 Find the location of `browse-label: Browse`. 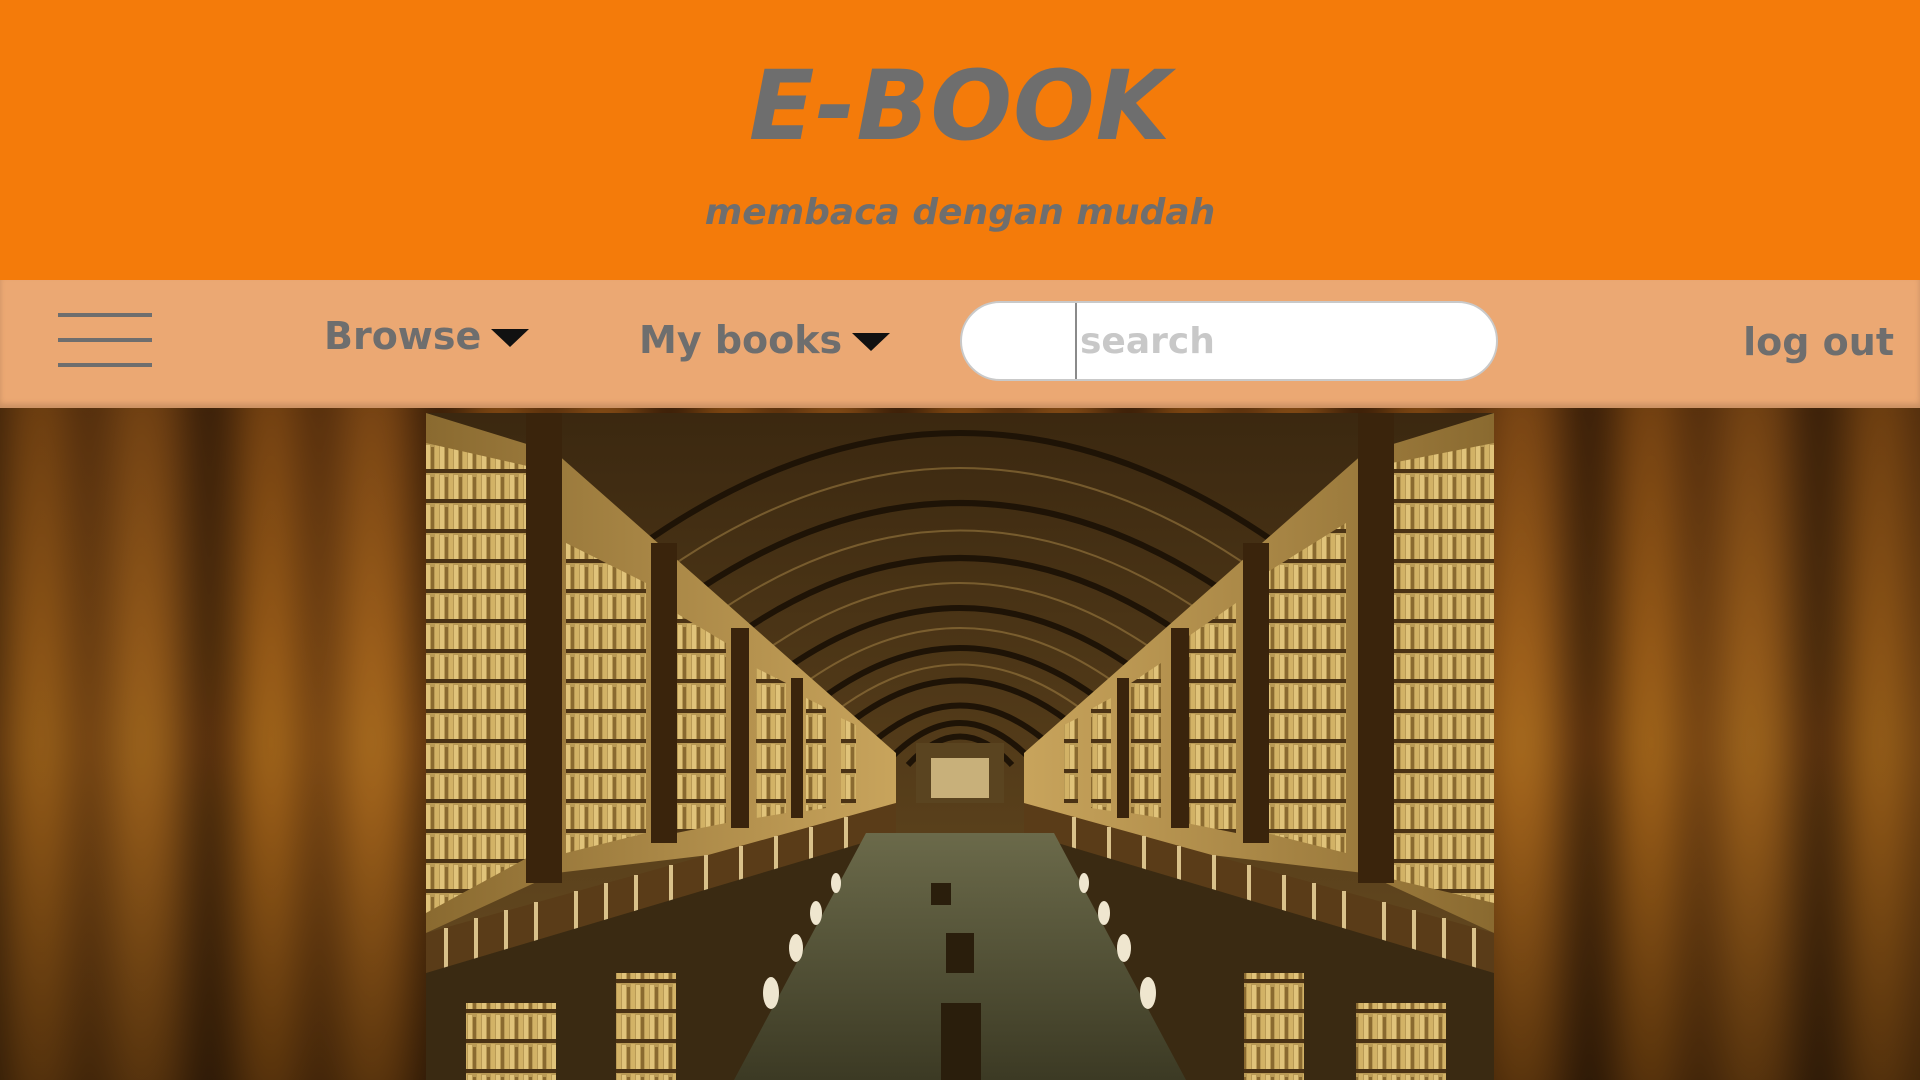

browse-label: Browse is located at coordinates (403, 336).